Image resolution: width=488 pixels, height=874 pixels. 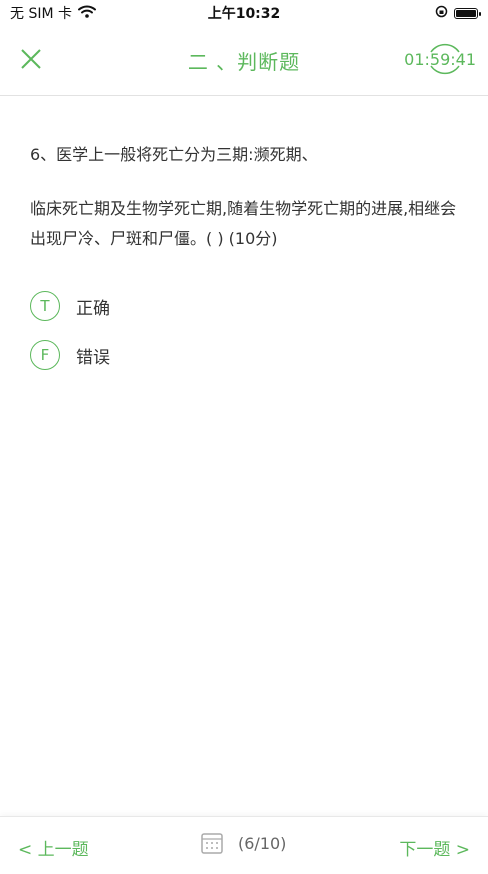 I want to click on option-letter-badge: T, so click(x=45, y=306).